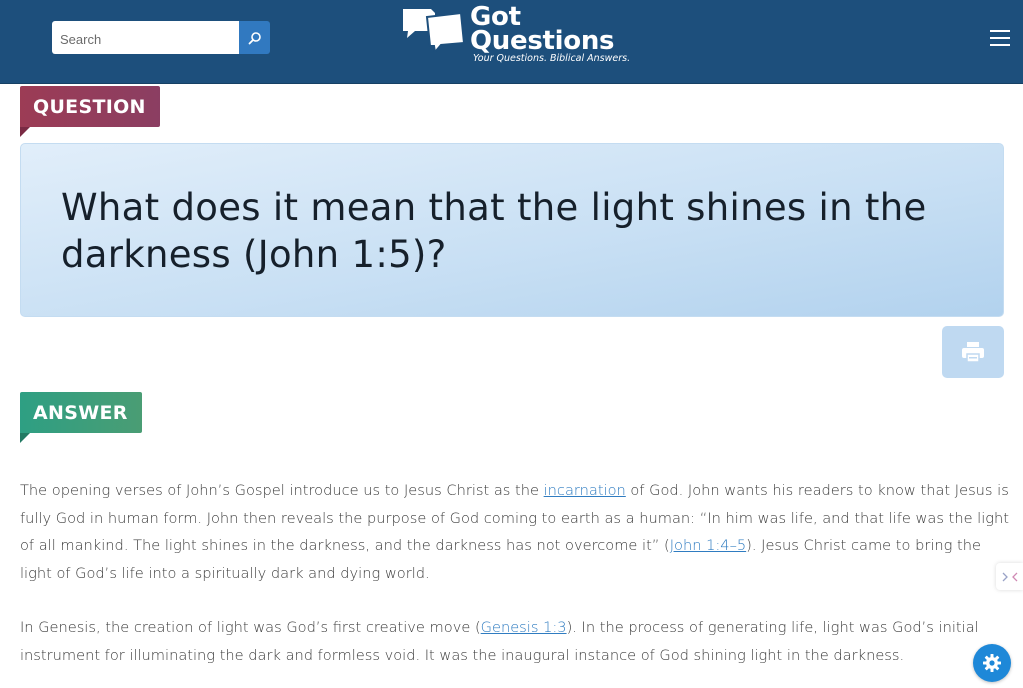 The height and width of the screenshot is (688, 1023). What do you see at coordinates (90, 106) in the screenshot?
I see `question-label-text: QUESTION` at bounding box center [90, 106].